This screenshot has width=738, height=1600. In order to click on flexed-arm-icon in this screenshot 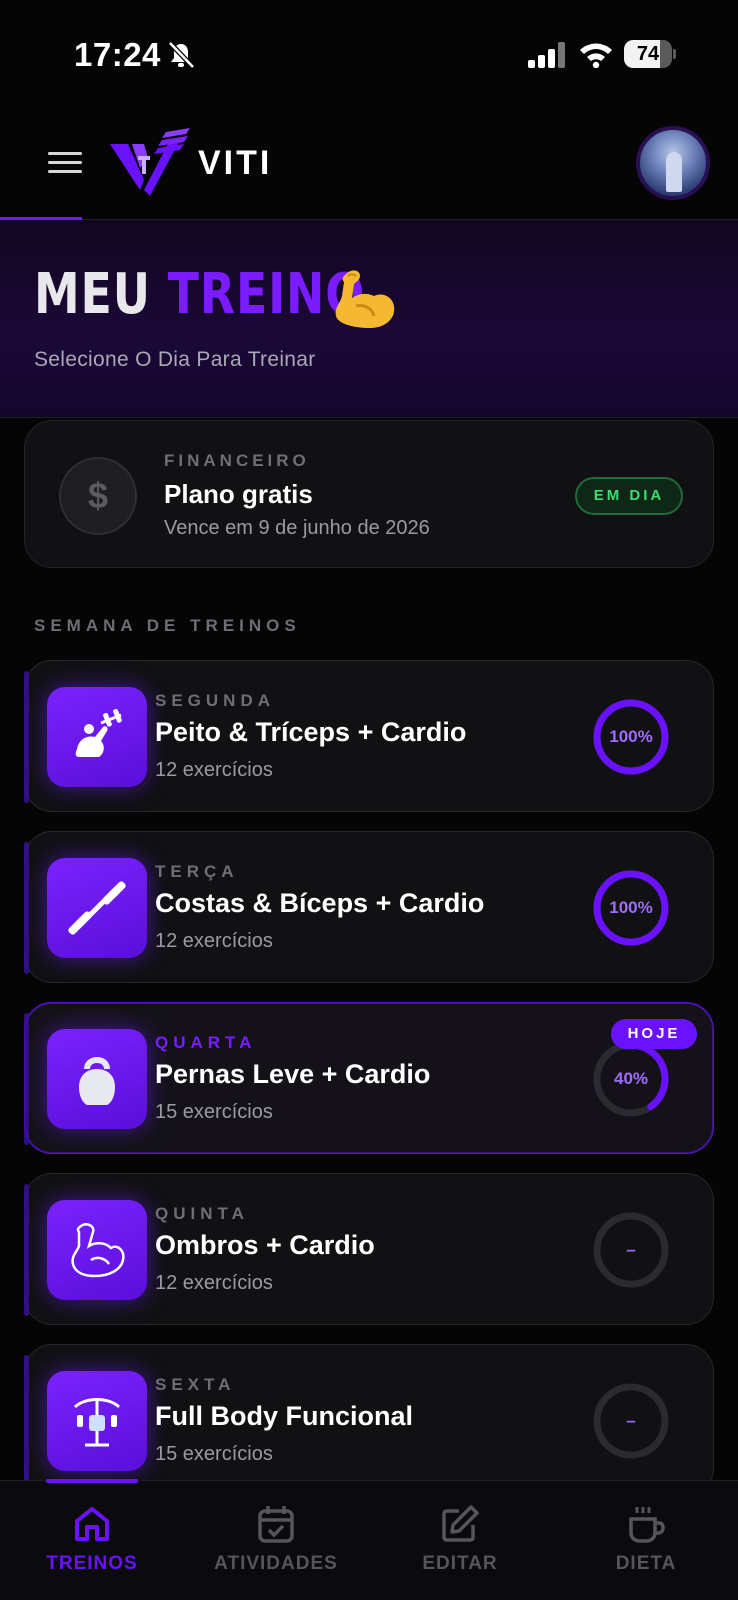, I will do `click(97, 1250)`.